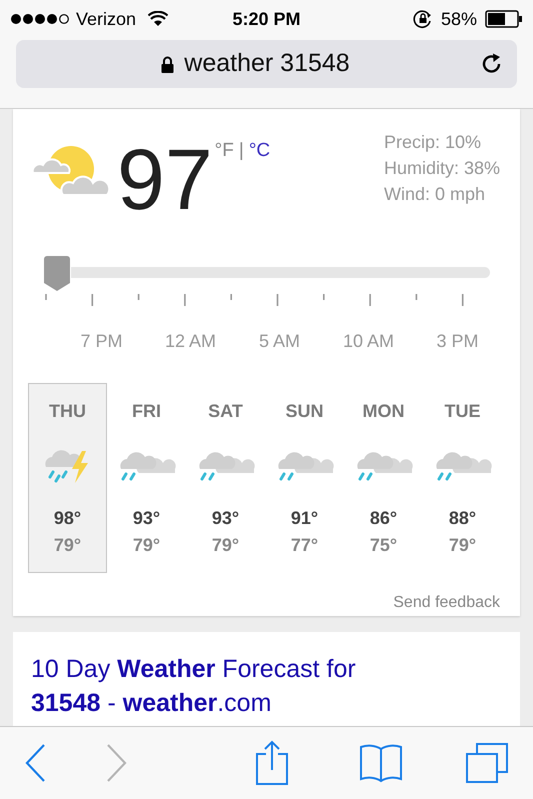 Image resolution: width=533 pixels, height=799 pixels. Describe the element at coordinates (304, 545) in the screenshot. I see `low-temperature: 77°` at that location.